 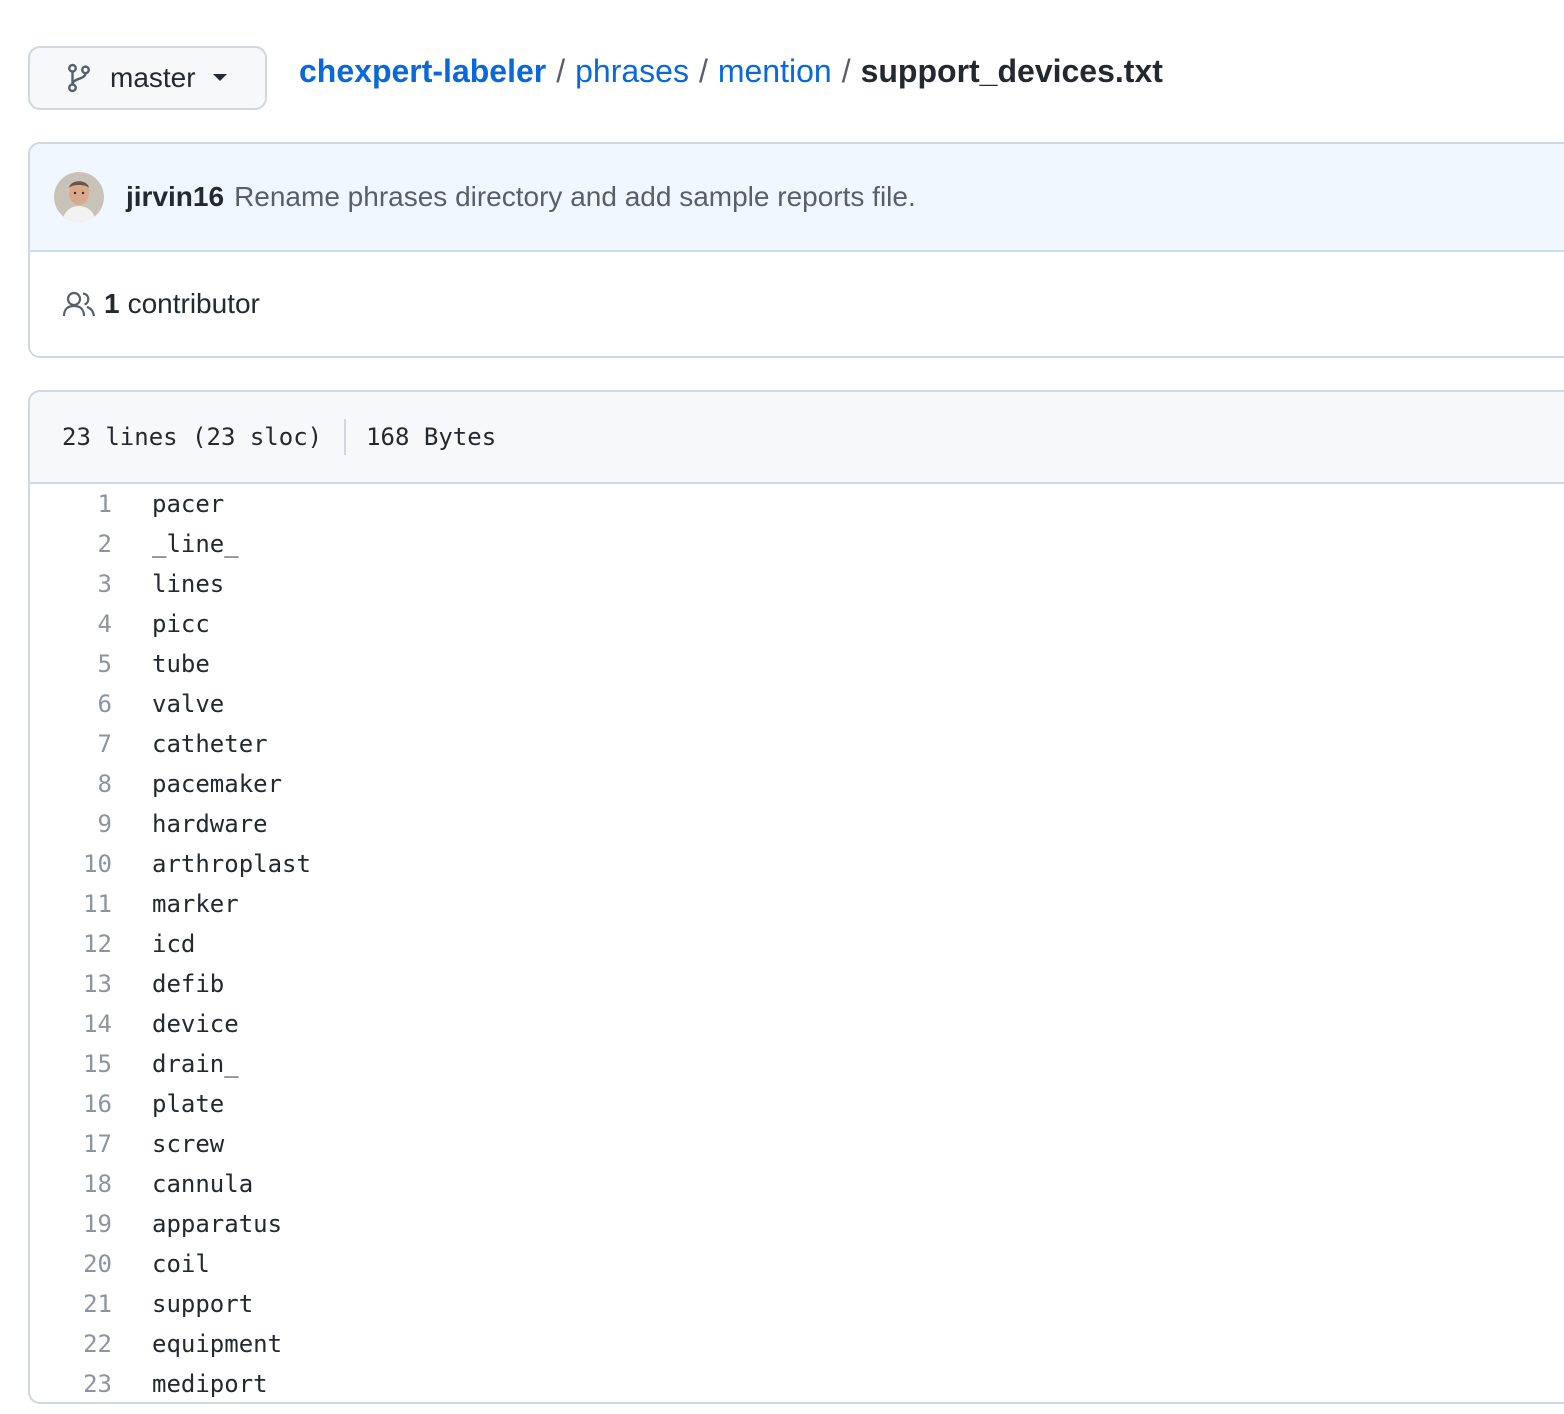 I want to click on contributor-count: 1, so click(x=112, y=303).